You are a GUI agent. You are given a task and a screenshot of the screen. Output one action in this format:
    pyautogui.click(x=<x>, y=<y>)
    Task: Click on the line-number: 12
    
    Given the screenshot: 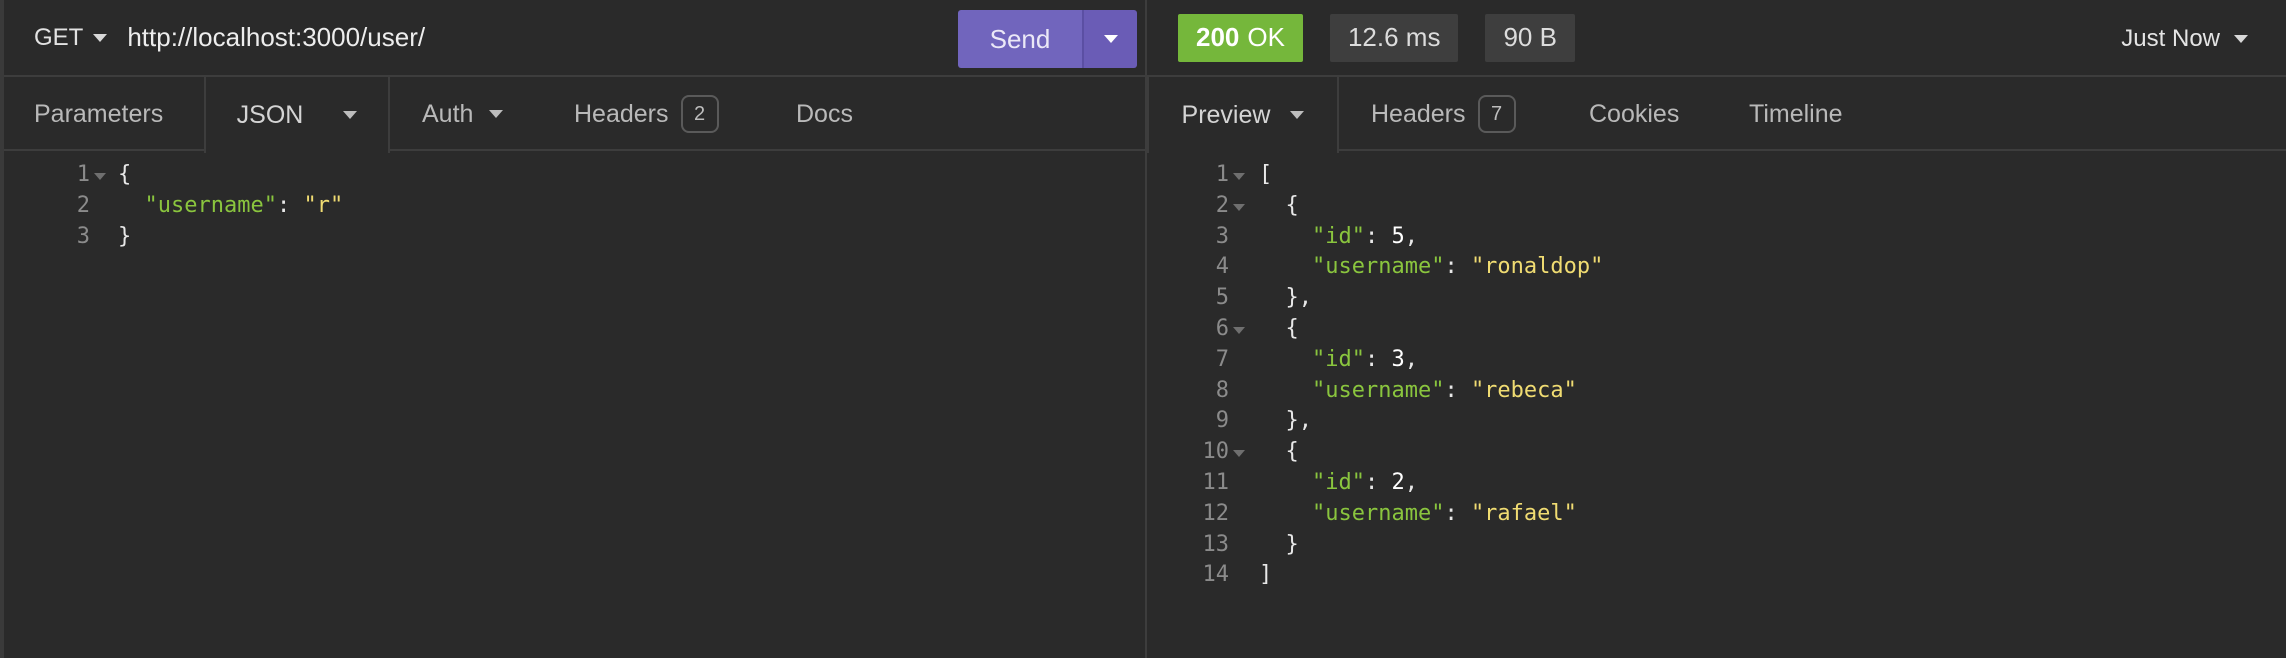 What is the action you would take?
    pyautogui.click(x=1216, y=513)
    